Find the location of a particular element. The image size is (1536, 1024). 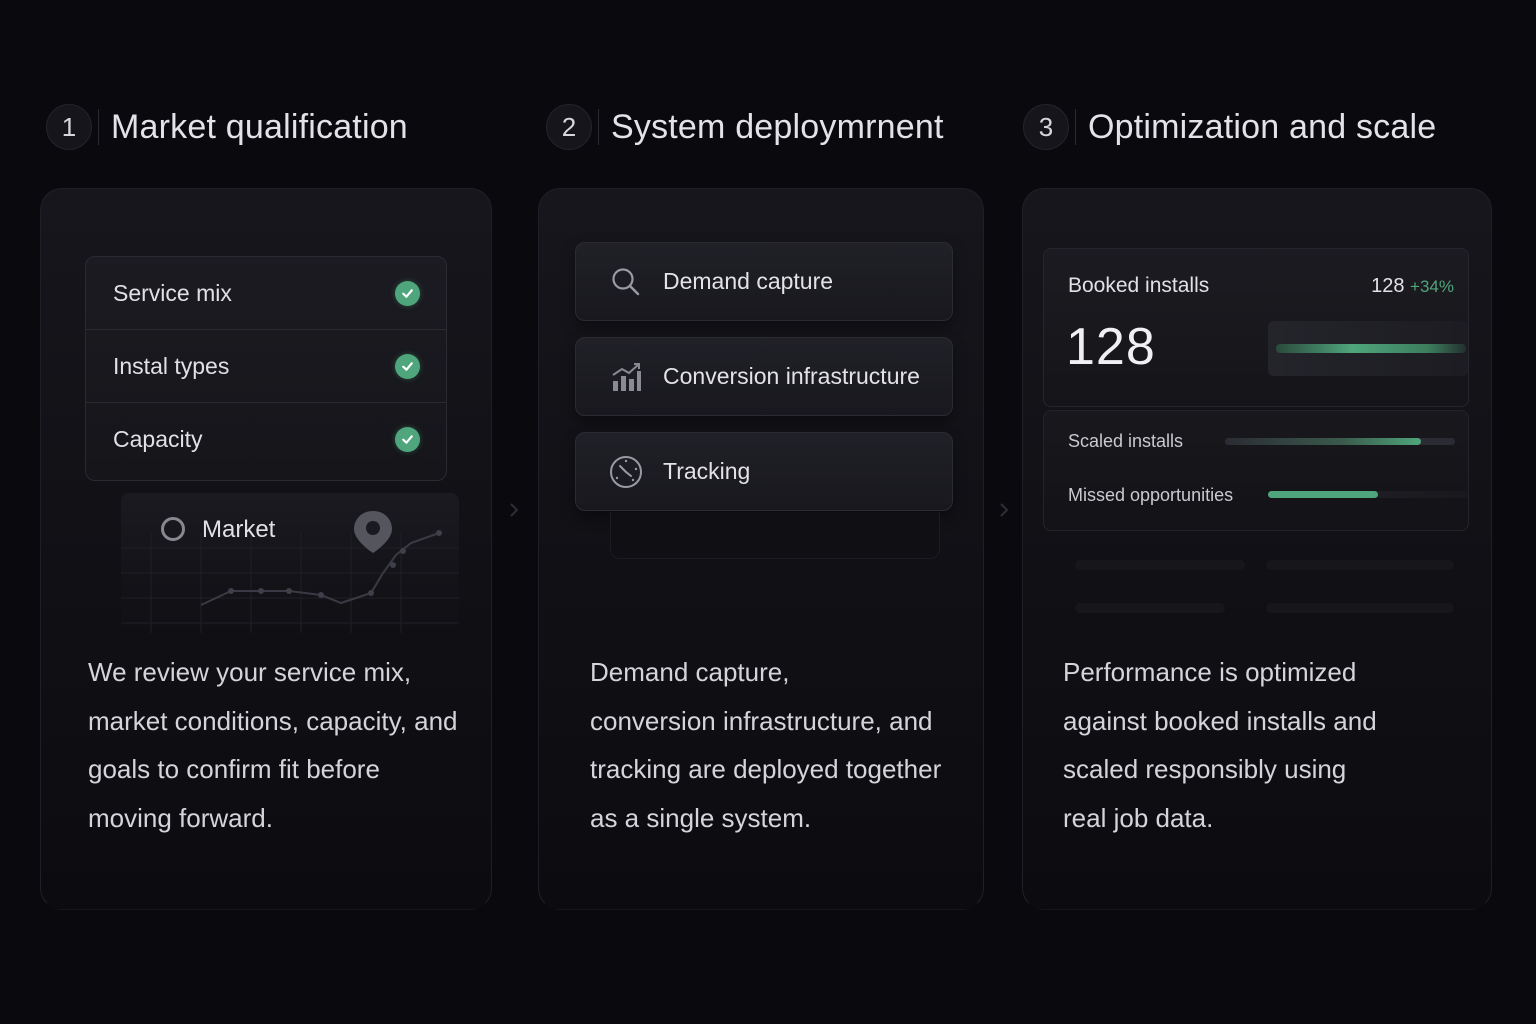

metric-summary: 128 +34% is located at coordinates (1412, 286).